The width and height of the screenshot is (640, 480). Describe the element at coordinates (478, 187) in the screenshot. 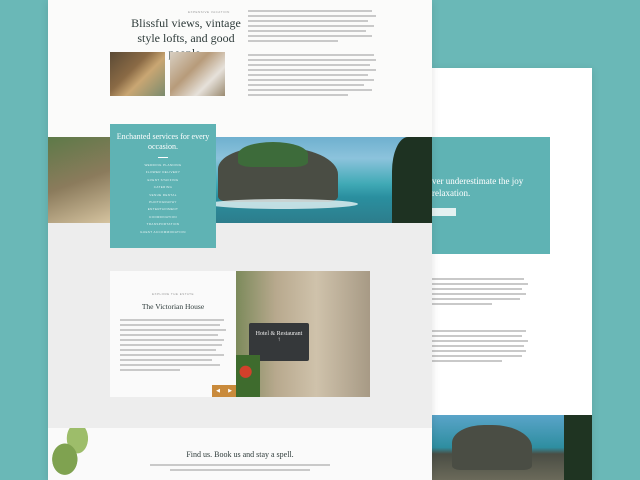

I see `back-banner-title: ver underestimate the joy relaxation.` at that location.